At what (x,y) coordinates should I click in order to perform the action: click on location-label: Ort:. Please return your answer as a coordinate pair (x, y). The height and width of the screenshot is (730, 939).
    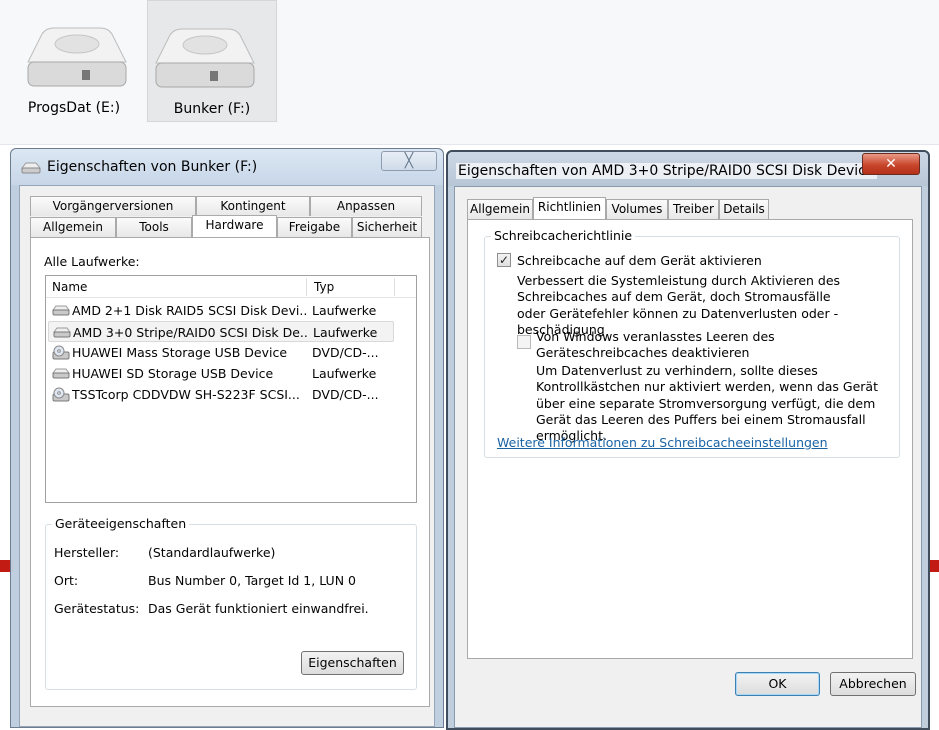
    Looking at the image, I should click on (66, 580).